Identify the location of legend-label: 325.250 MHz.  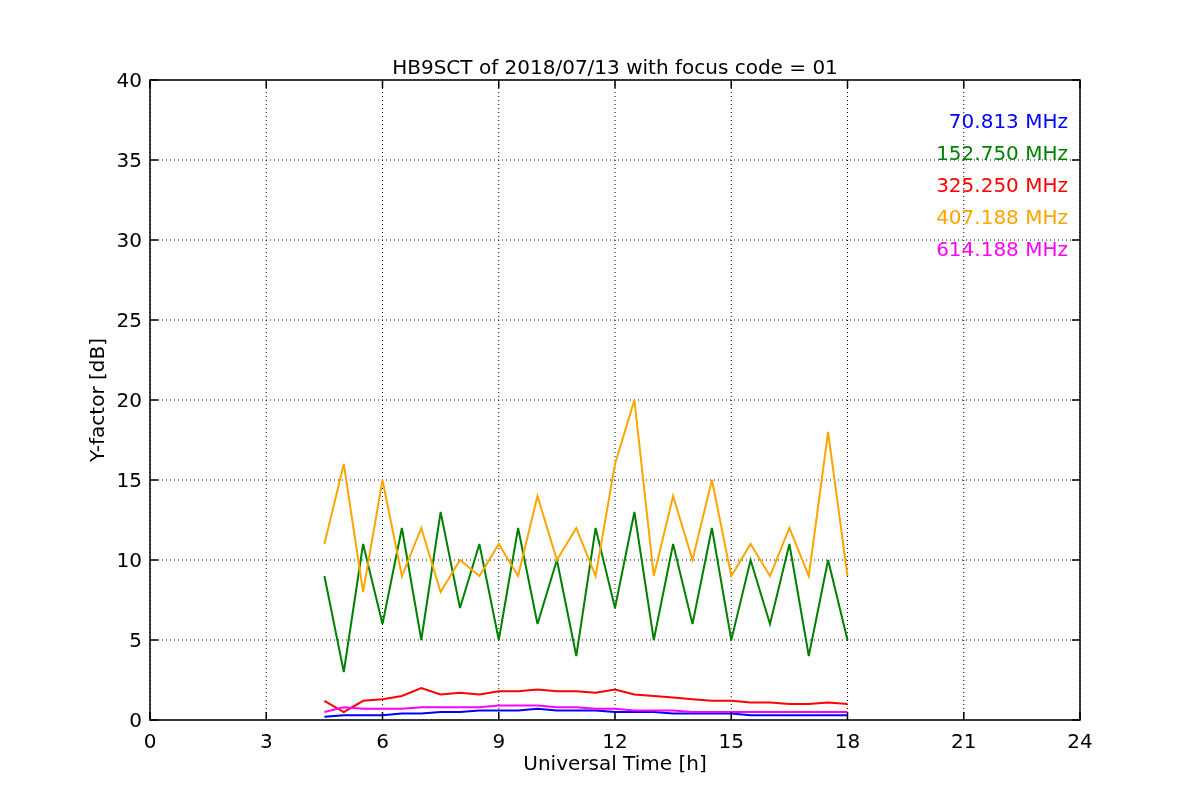
(1002, 185).